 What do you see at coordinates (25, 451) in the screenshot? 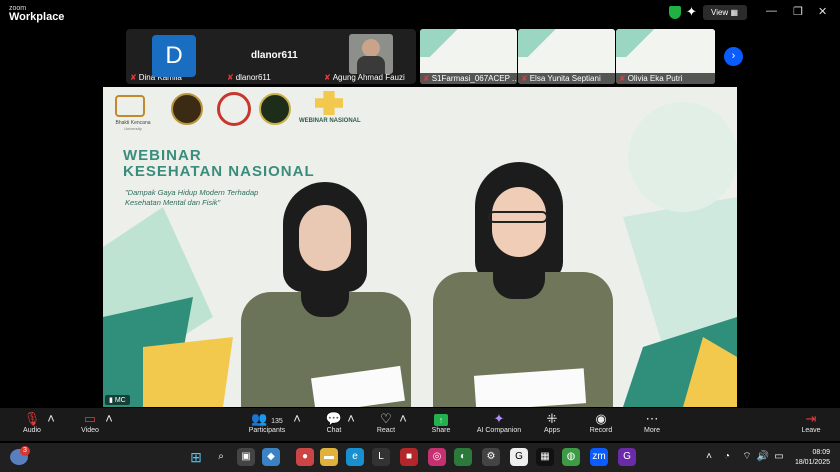
I see `notification-badge: 3` at bounding box center [25, 451].